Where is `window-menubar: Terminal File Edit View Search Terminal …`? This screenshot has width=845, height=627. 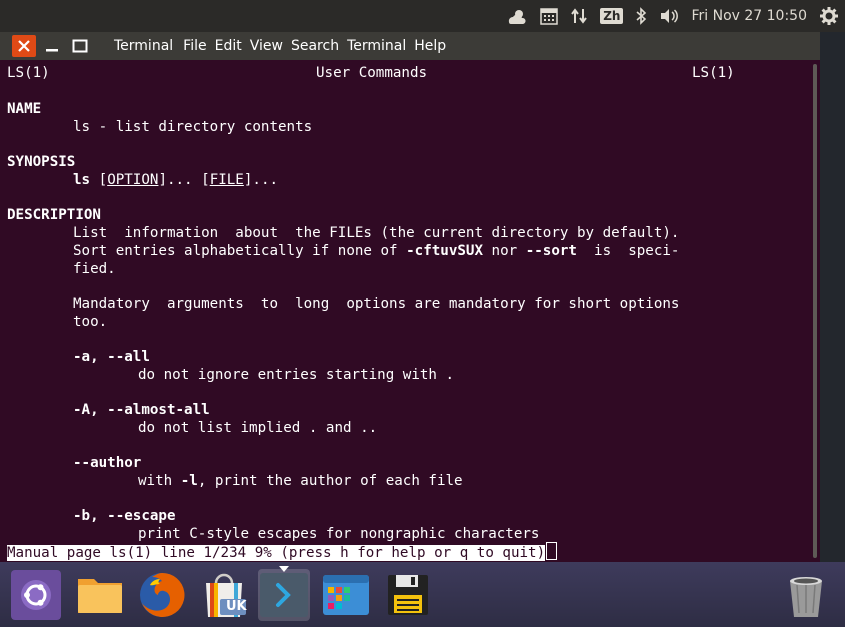
window-menubar: Terminal File Edit View Search Terminal … is located at coordinates (410, 46).